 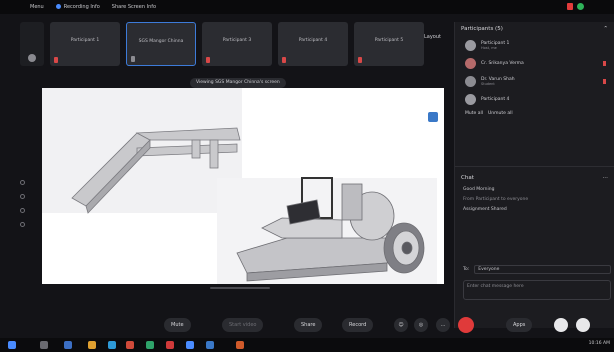 What do you see at coordinates (58, 6) in the screenshot?
I see `record-dot-icon` at bounding box center [58, 6].